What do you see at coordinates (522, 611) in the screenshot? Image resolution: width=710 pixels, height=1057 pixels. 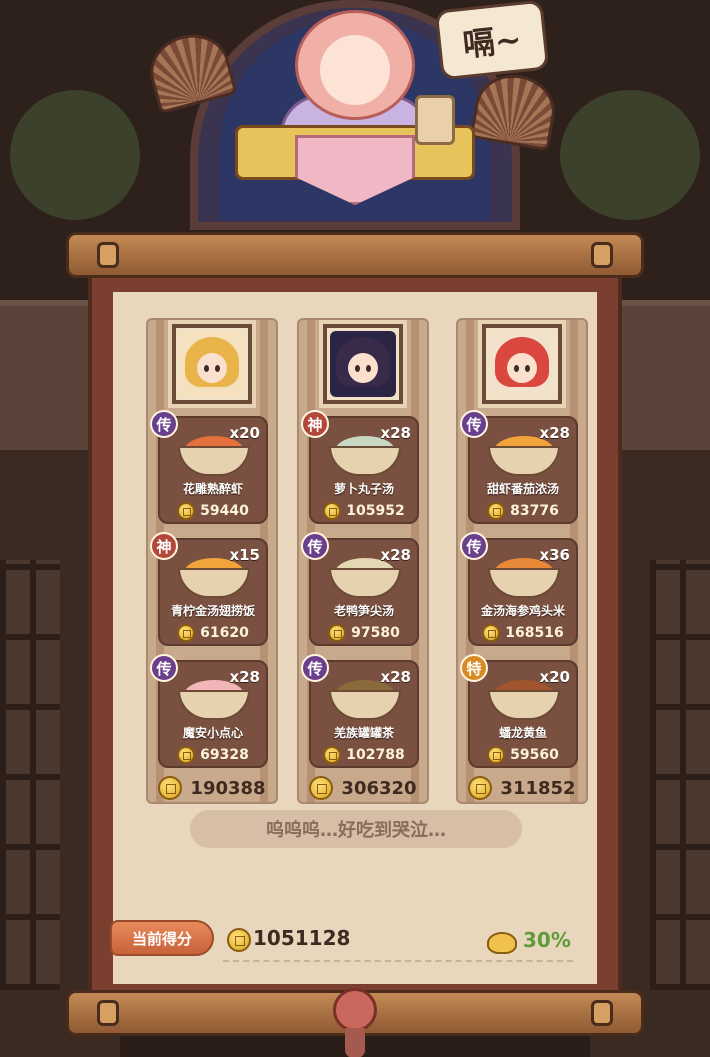 I see `dish-name: 金汤海参鸡头米` at bounding box center [522, 611].